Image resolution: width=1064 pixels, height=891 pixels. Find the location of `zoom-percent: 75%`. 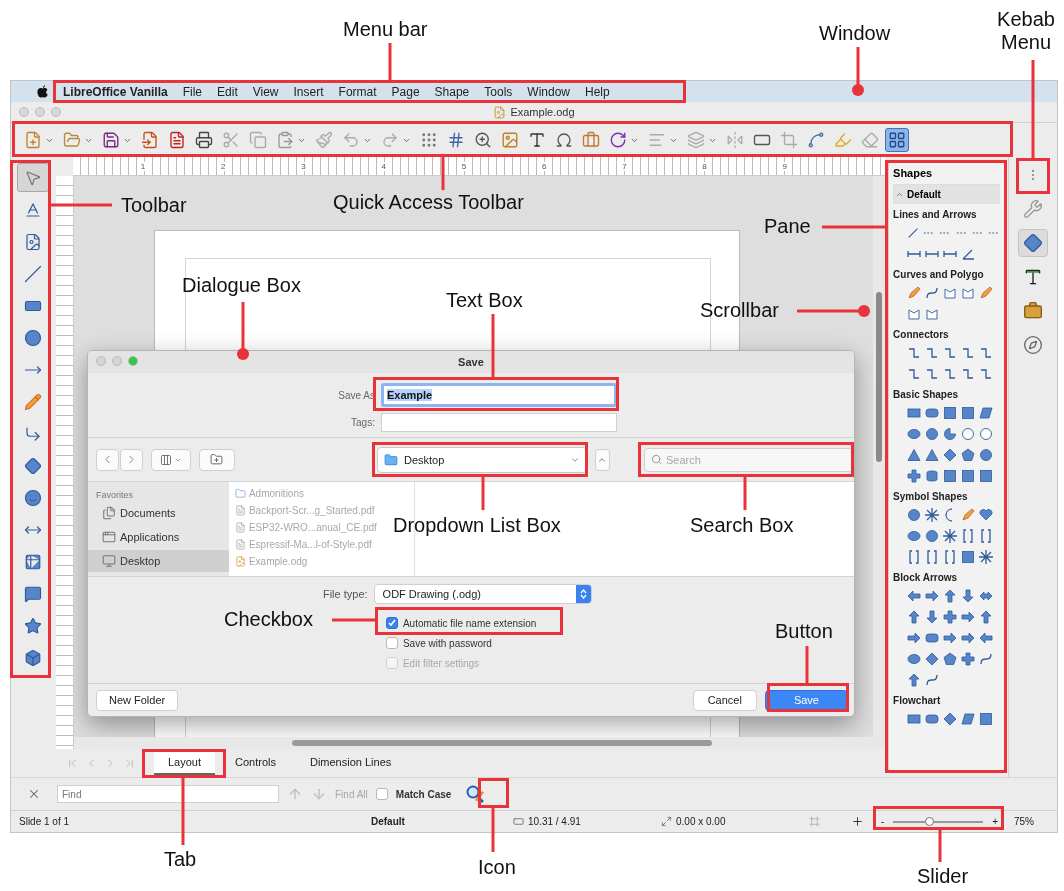

zoom-percent: 75% is located at coordinates (1024, 821).